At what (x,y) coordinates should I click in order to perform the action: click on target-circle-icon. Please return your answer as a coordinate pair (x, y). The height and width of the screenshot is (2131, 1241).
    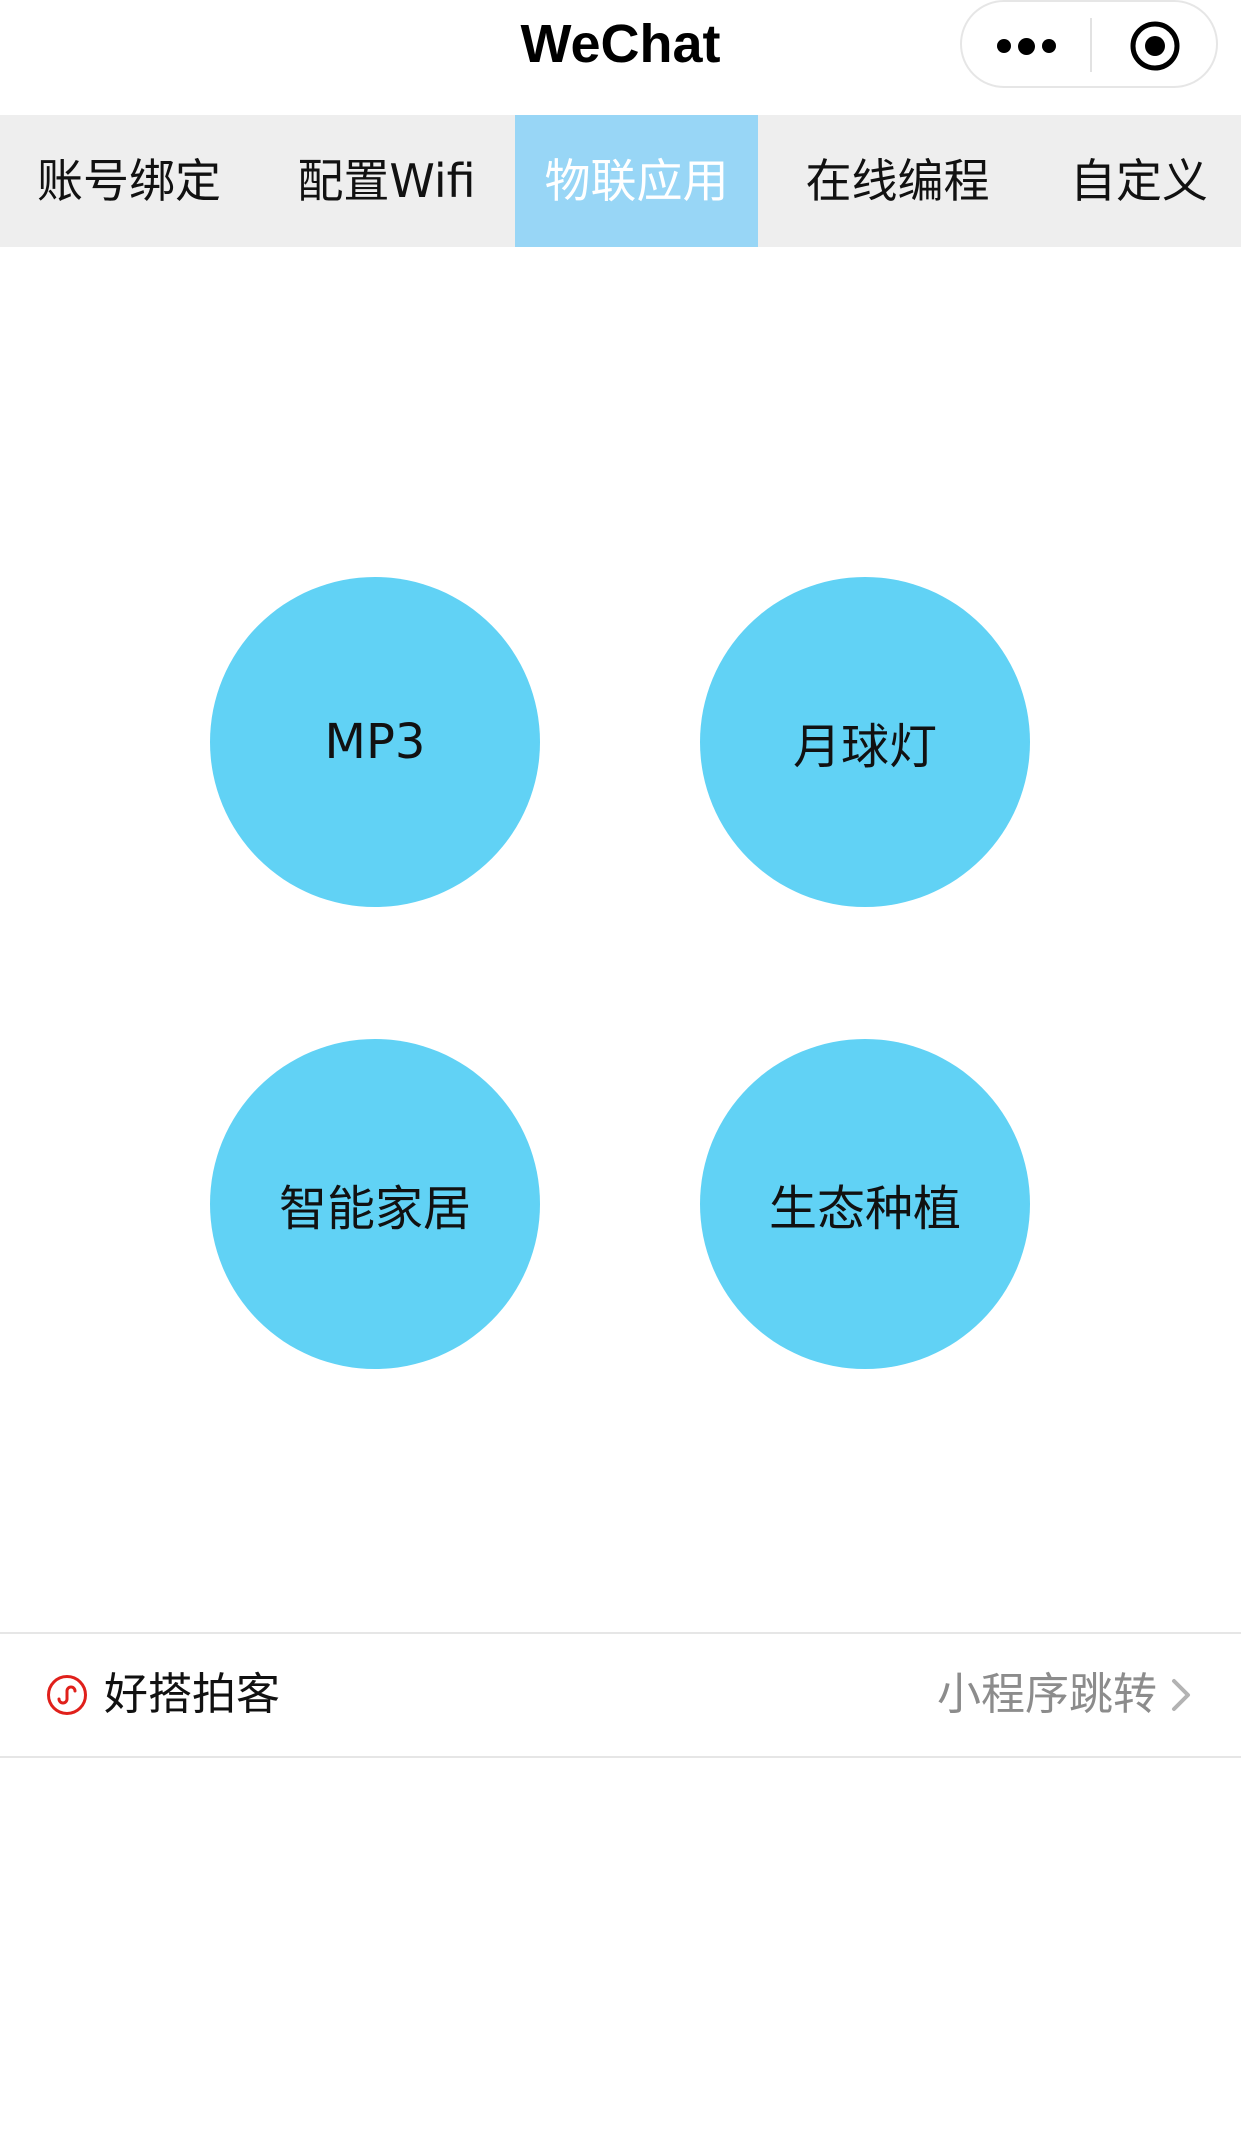
    Looking at the image, I should click on (1155, 46).